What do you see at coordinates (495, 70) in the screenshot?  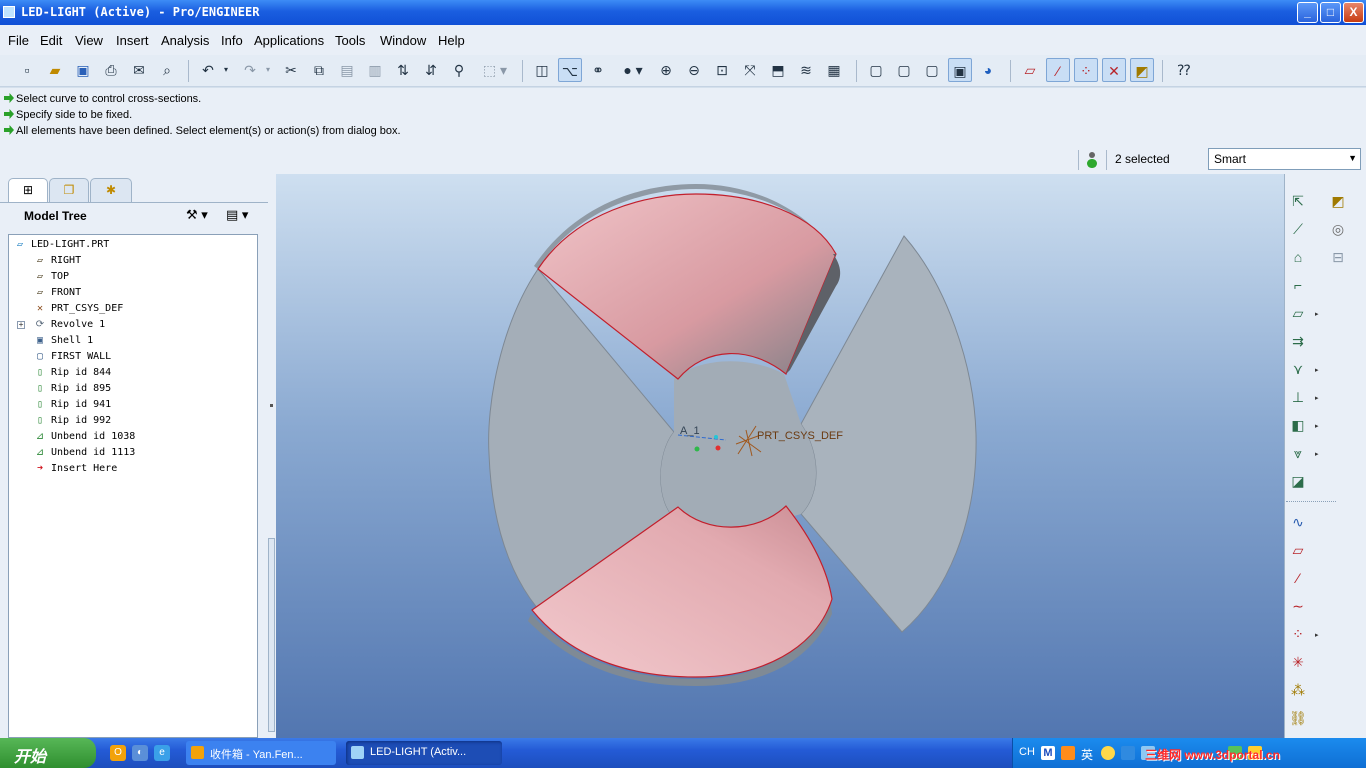 I see `select-box-icon: ⬚ ▾` at bounding box center [495, 70].